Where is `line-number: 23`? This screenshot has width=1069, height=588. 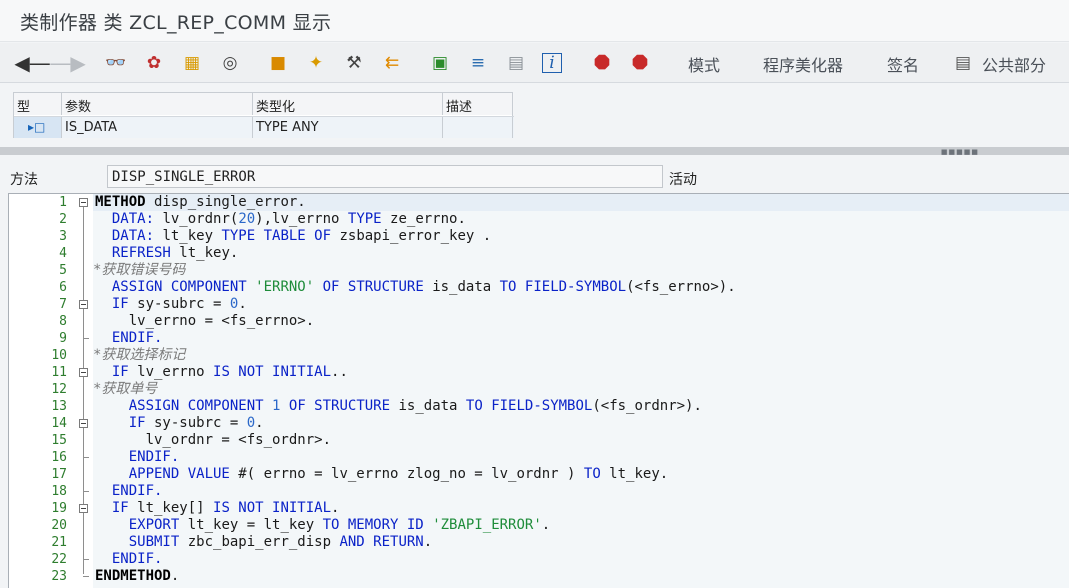
line-number: 23 is located at coordinates (59, 576).